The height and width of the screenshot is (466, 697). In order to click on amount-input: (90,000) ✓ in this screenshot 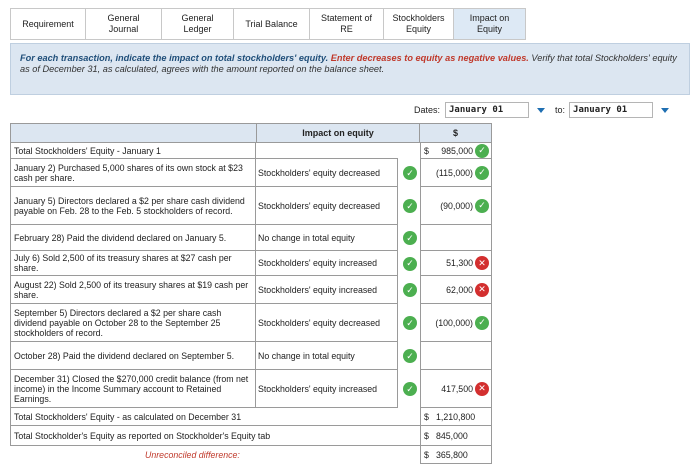, I will do `click(456, 206)`.